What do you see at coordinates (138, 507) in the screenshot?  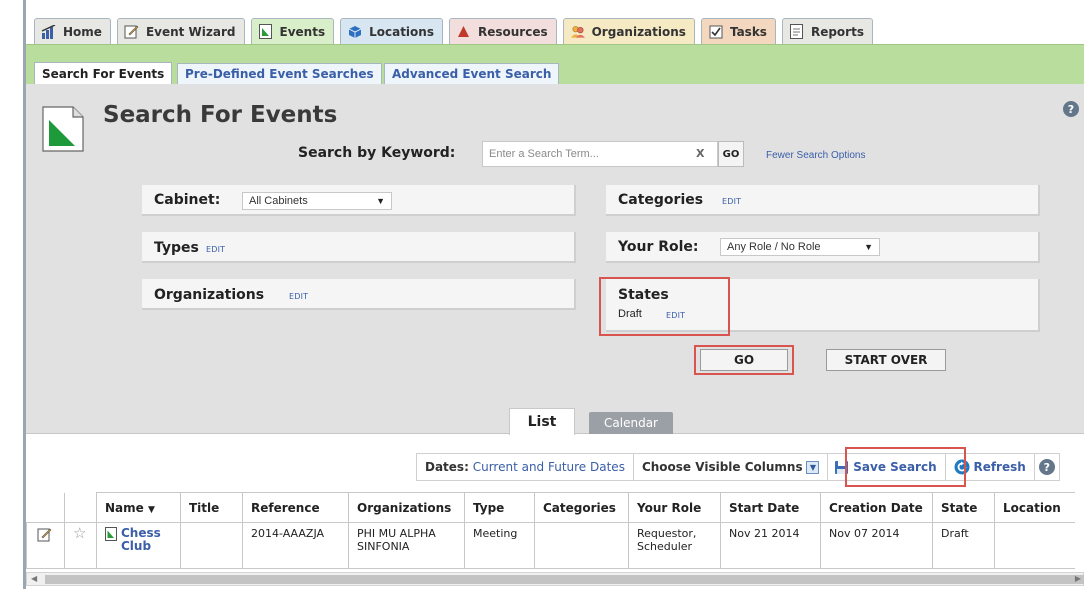 I see `column-header-name: Name ▼` at bounding box center [138, 507].